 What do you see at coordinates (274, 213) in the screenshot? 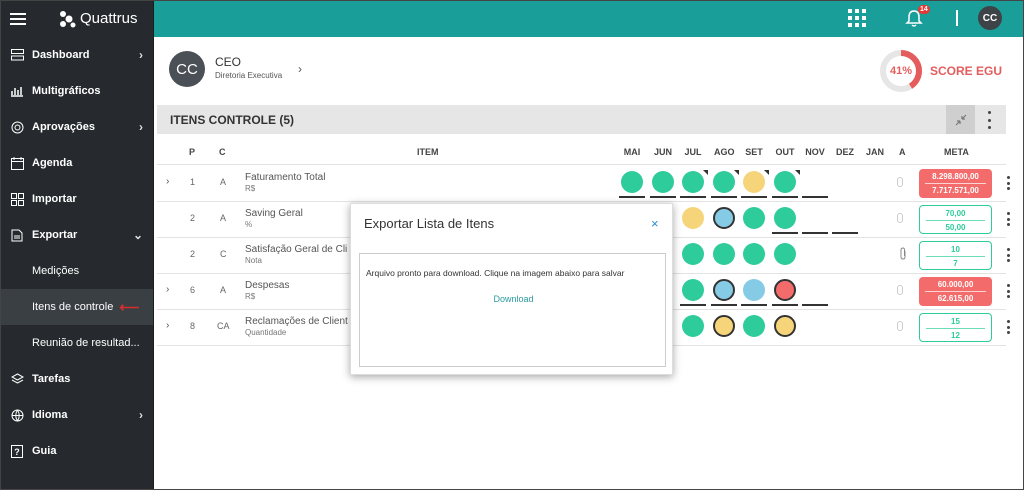
I see `item-name: Saving Geral` at bounding box center [274, 213].